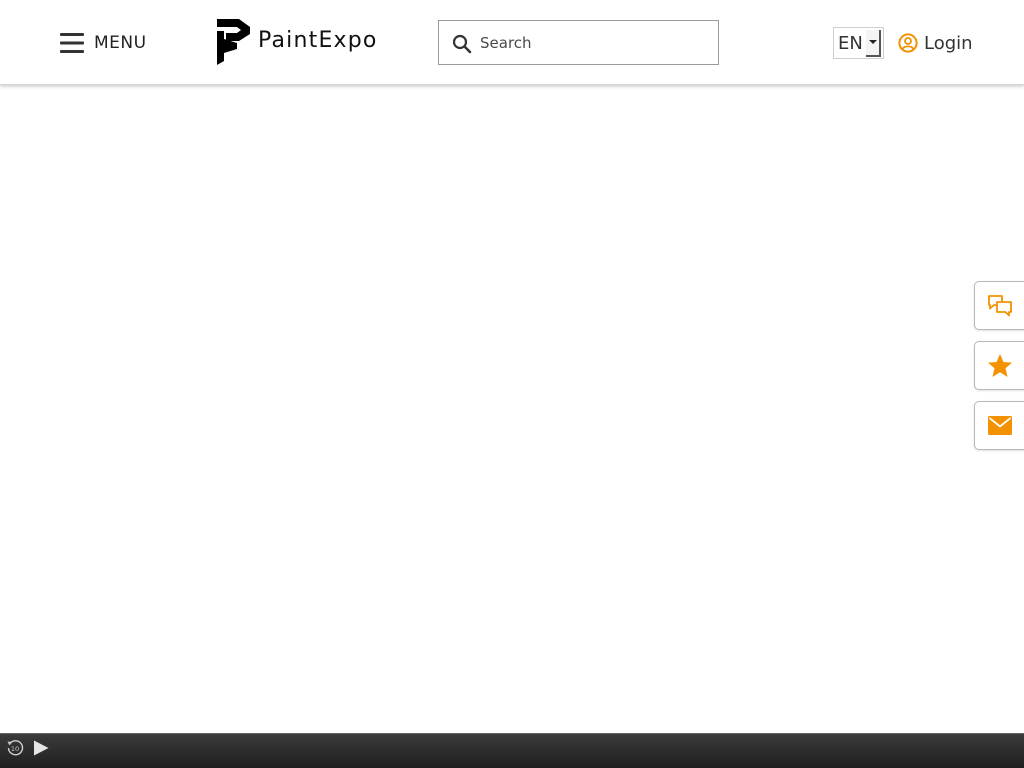 The image size is (1024, 768). I want to click on media-control-bar: 10, so click(512, 750).